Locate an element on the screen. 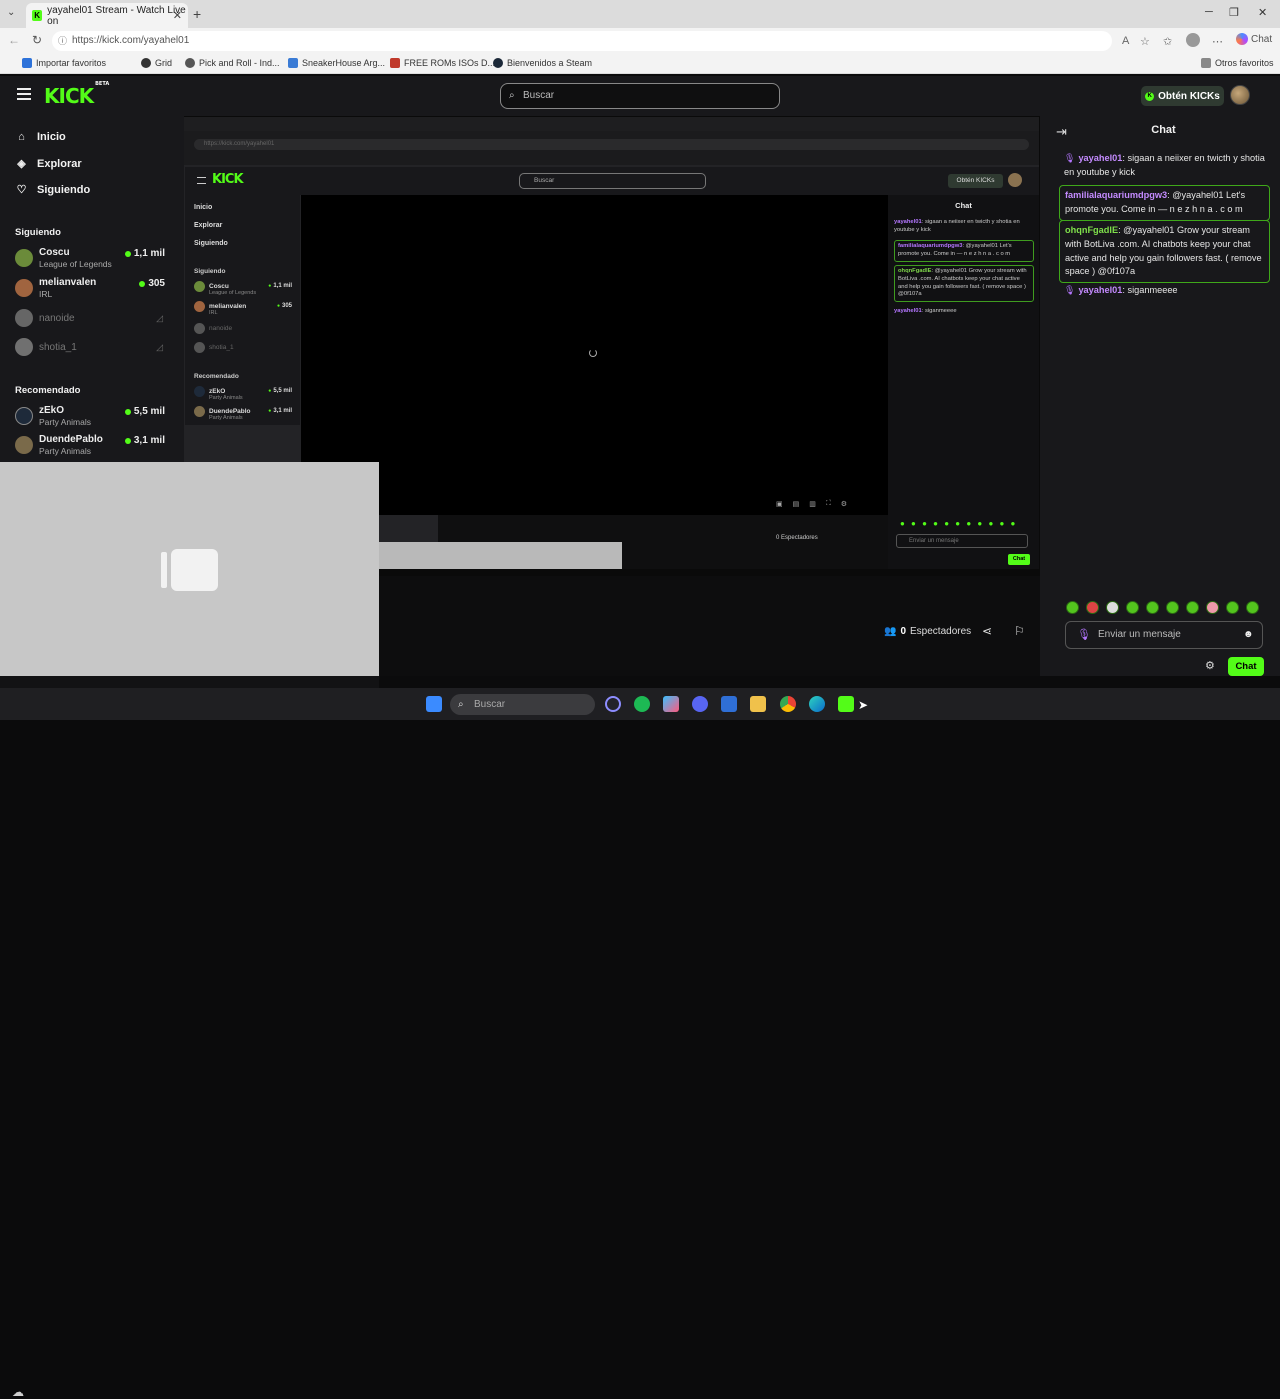 This screenshot has width=1280, height=1399. tab-list-chevron-icon: ⌄ is located at coordinates (11, 12).